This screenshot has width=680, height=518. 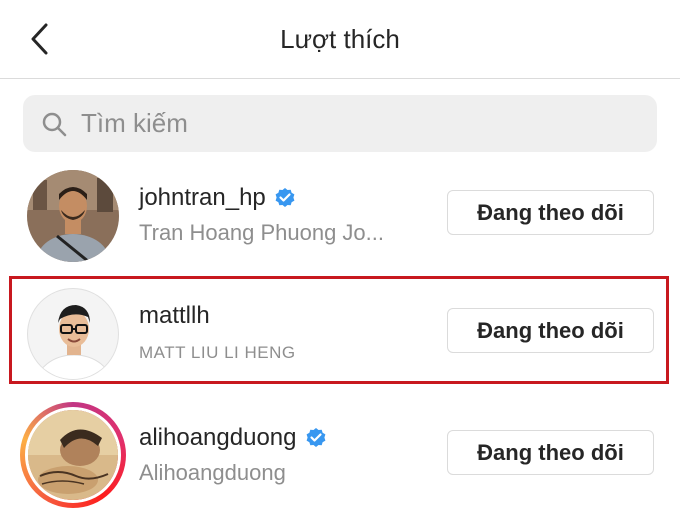 What do you see at coordinates (55, 124) in the screenshot?
I see `search-icon` at bounding box center [55, 124].